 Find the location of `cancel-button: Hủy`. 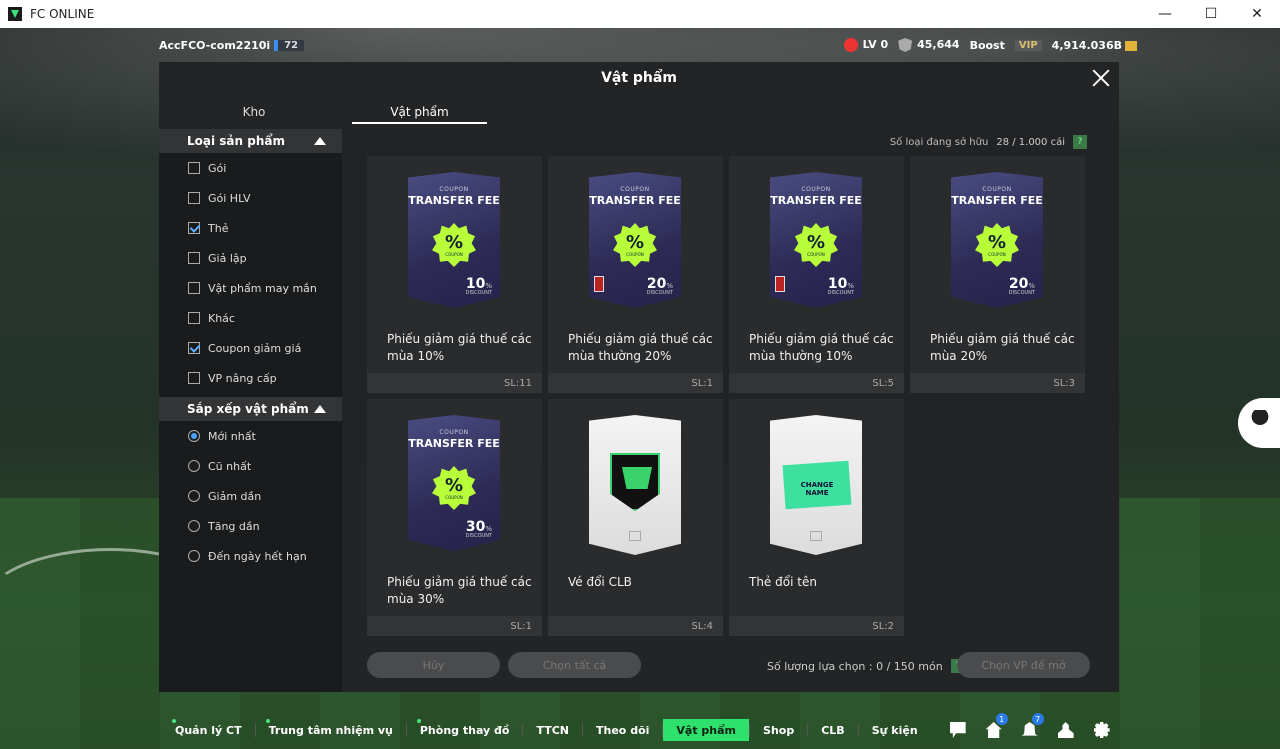

cancel-button: Hủy is located at coordinates (433, 665).